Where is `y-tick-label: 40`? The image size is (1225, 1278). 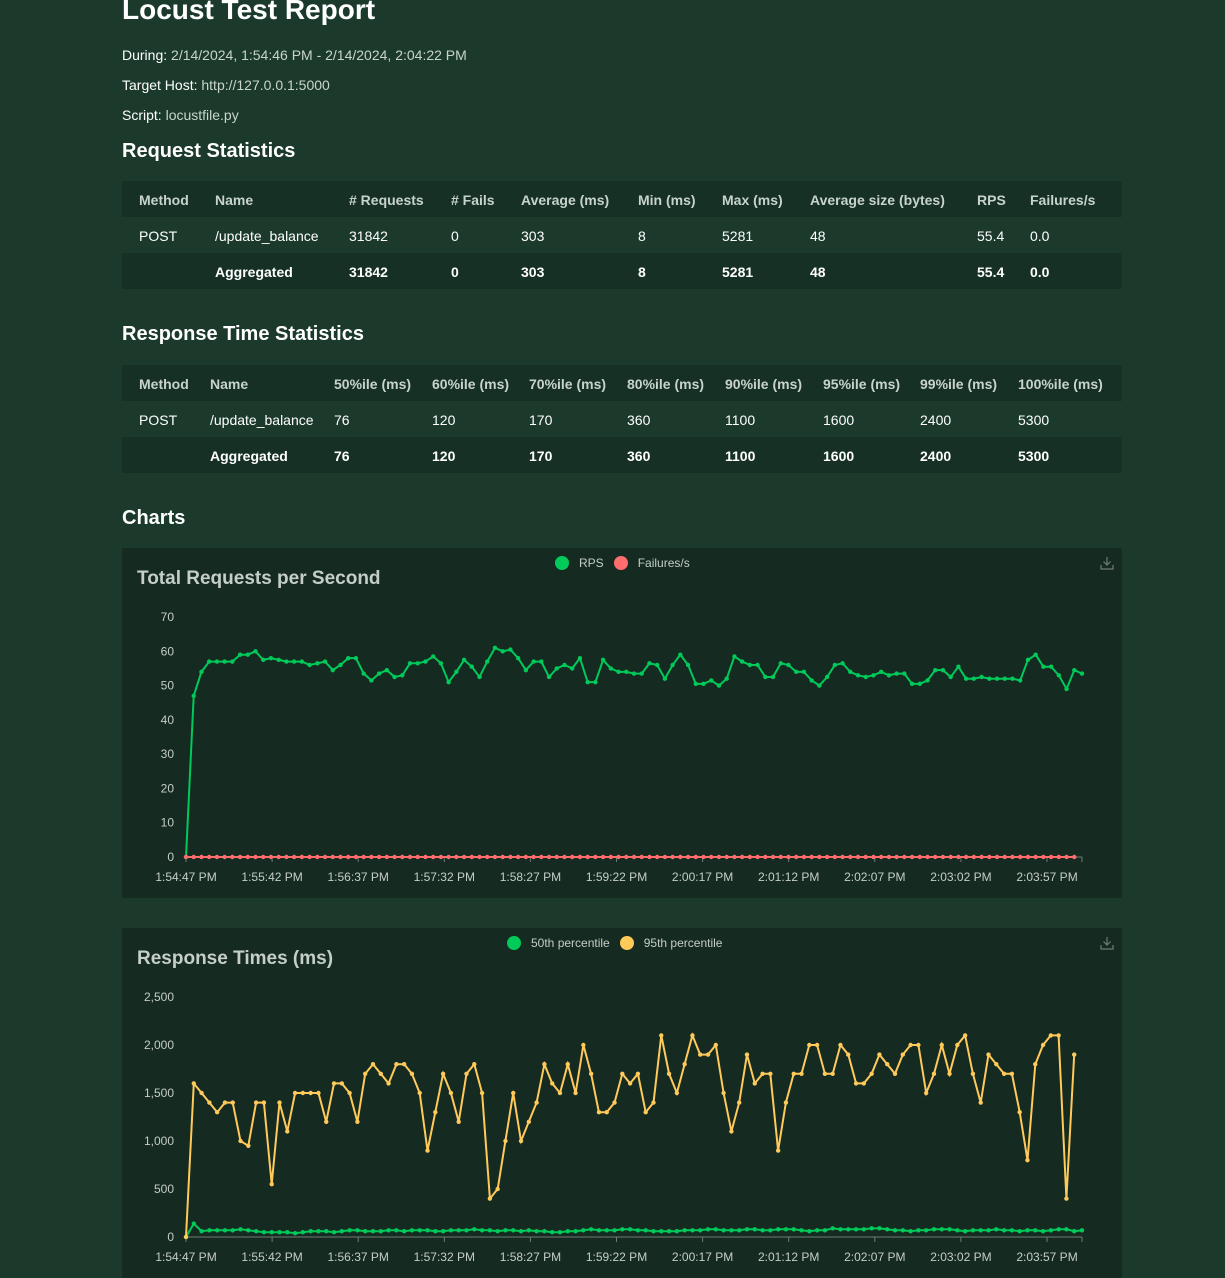 y-tick-label: 40 is located at coordinates (168, 720).